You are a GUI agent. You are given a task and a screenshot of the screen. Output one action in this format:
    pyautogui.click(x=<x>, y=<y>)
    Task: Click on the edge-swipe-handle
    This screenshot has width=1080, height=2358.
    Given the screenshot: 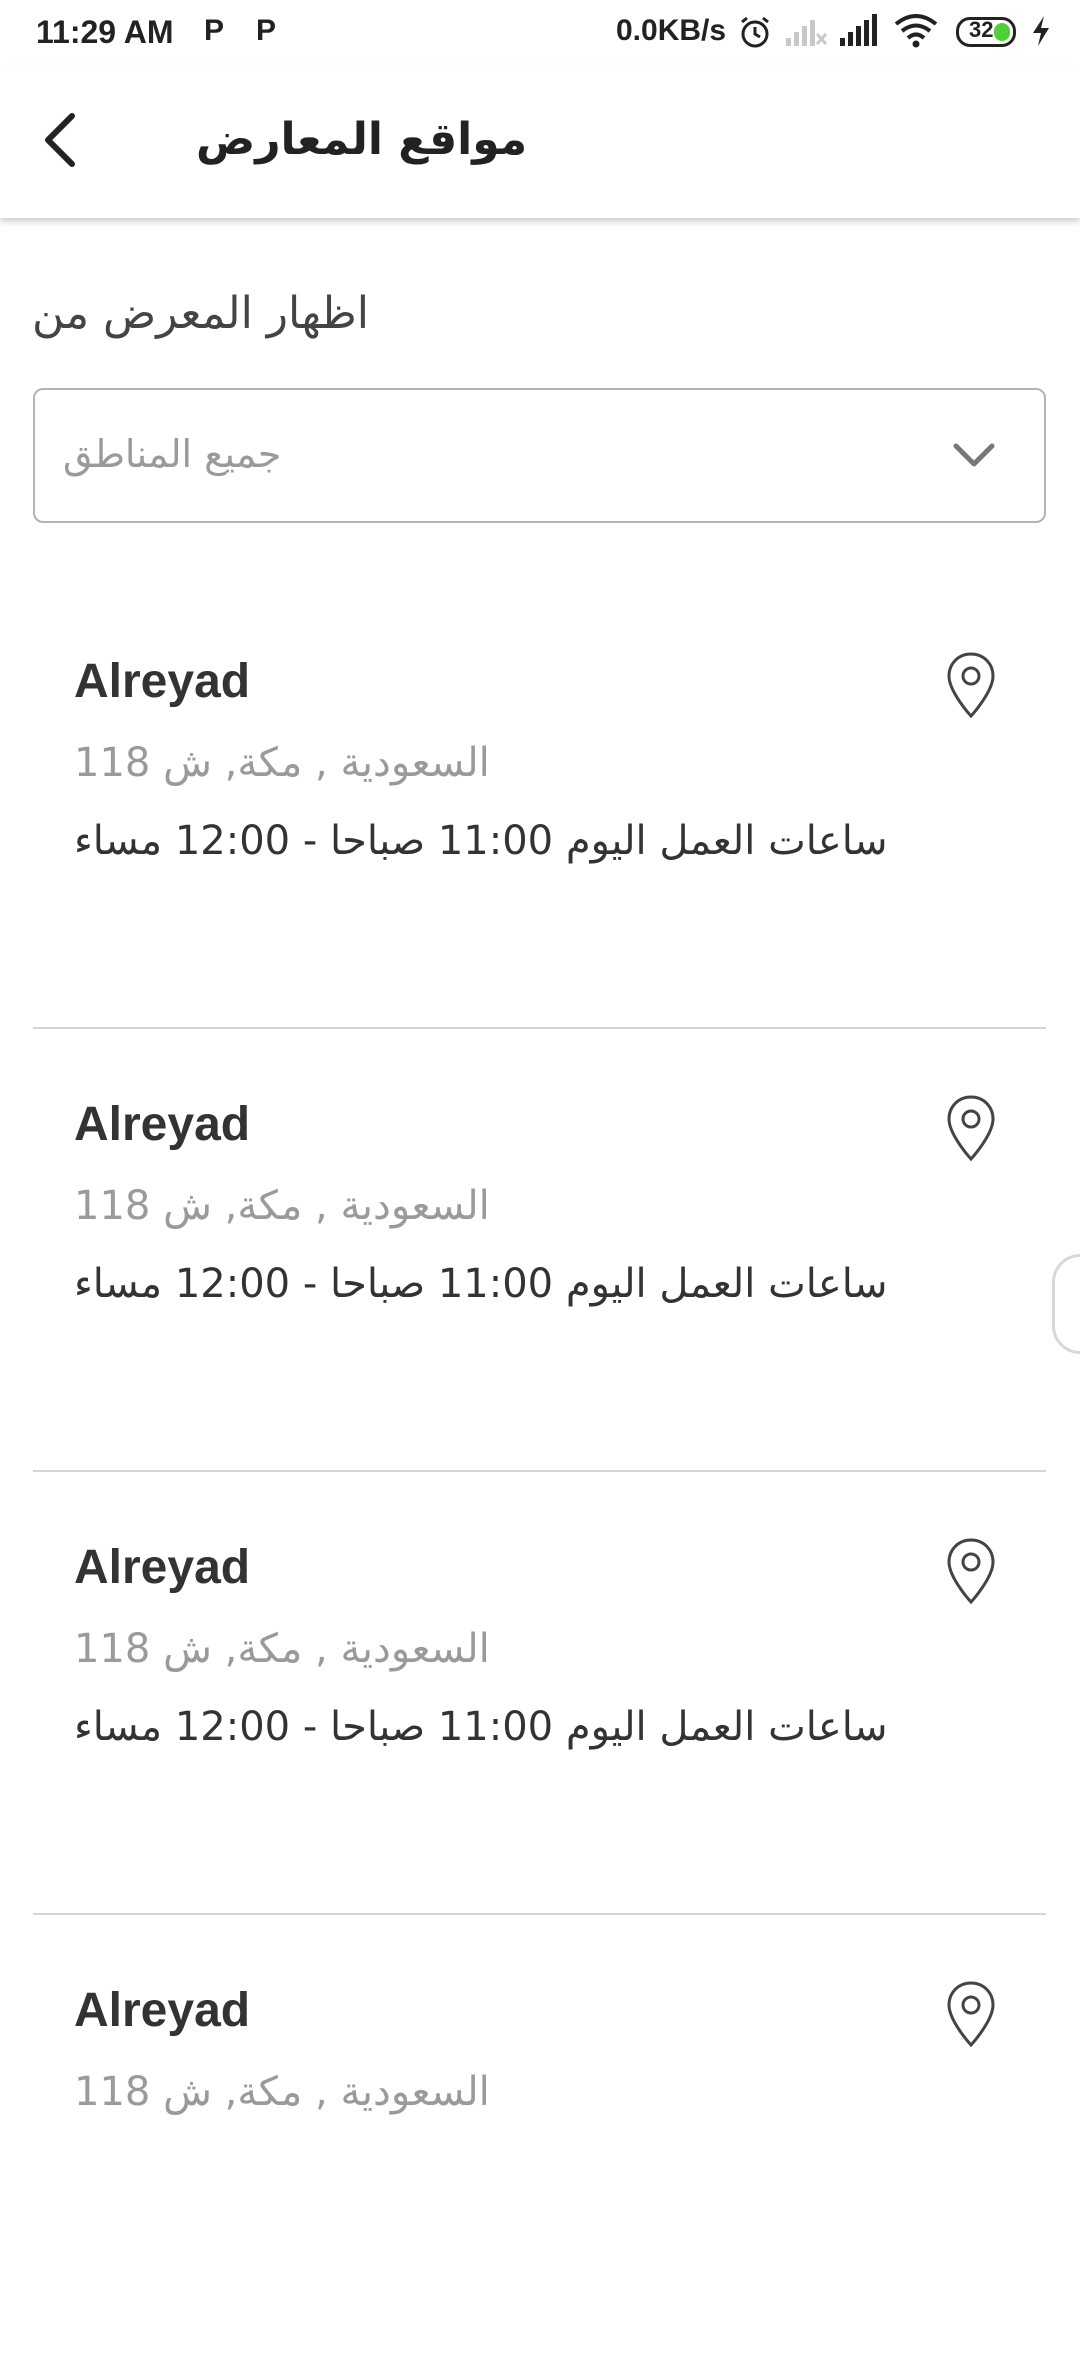 What is the action you would take?
    pyautogui.click(x=1066, y=1304)
    